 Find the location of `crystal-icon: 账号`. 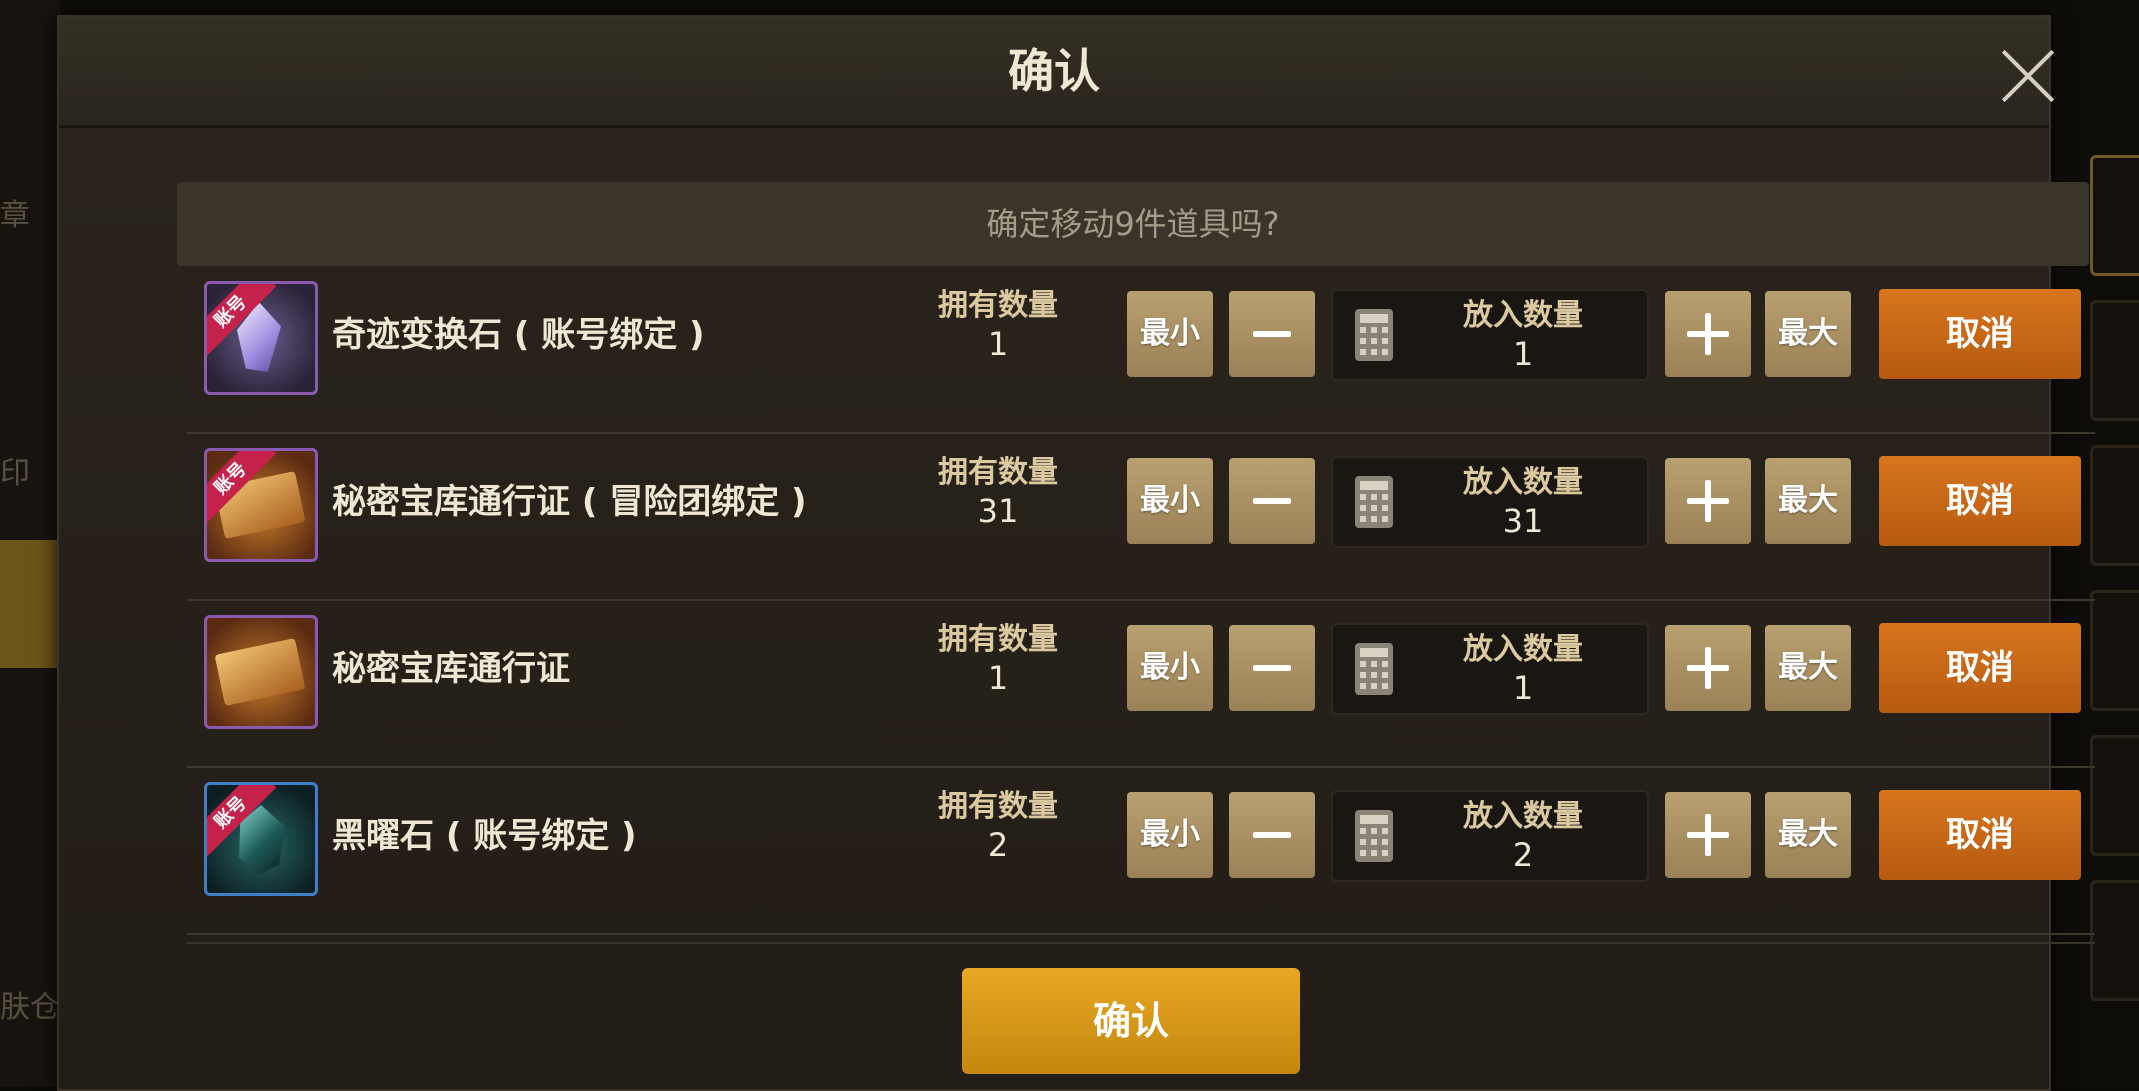

crystal-icon: 账号 is located at coordinates (261, 338).